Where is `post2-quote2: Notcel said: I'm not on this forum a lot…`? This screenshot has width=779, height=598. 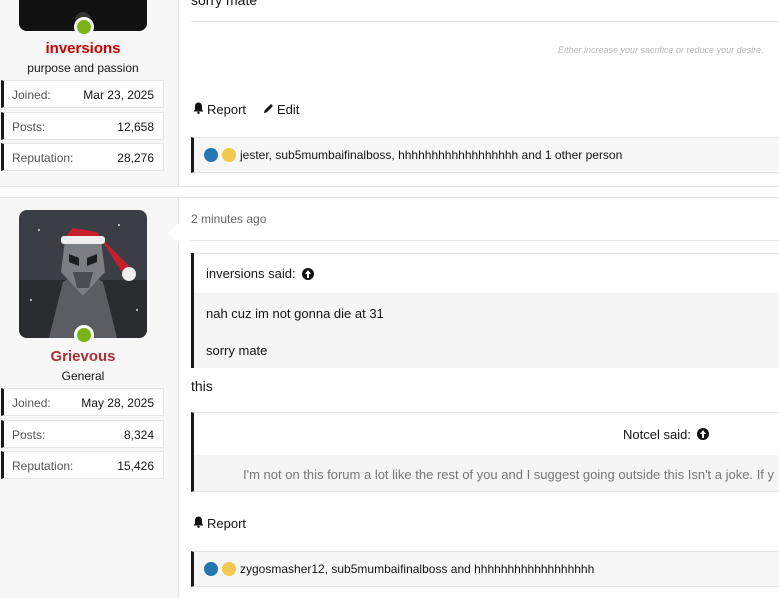 post2-quote2: Notcel said: I'm not on this forum a lot… is located at coordinates (485, 452).